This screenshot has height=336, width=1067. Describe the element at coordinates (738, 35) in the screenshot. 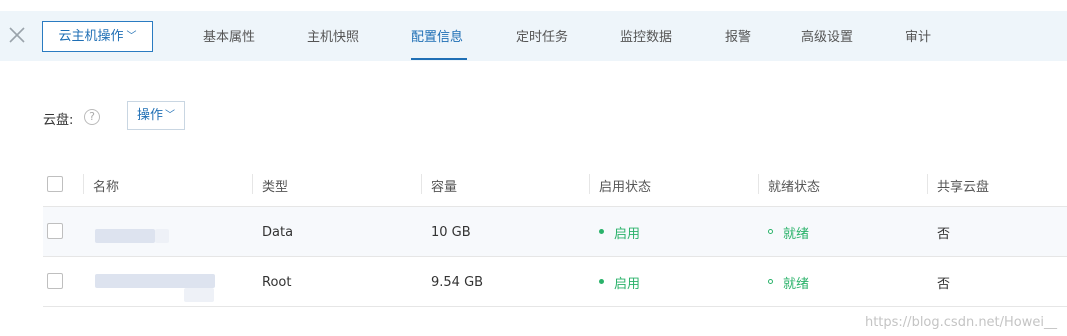

I see `tab-alarms: 报警` at that location.